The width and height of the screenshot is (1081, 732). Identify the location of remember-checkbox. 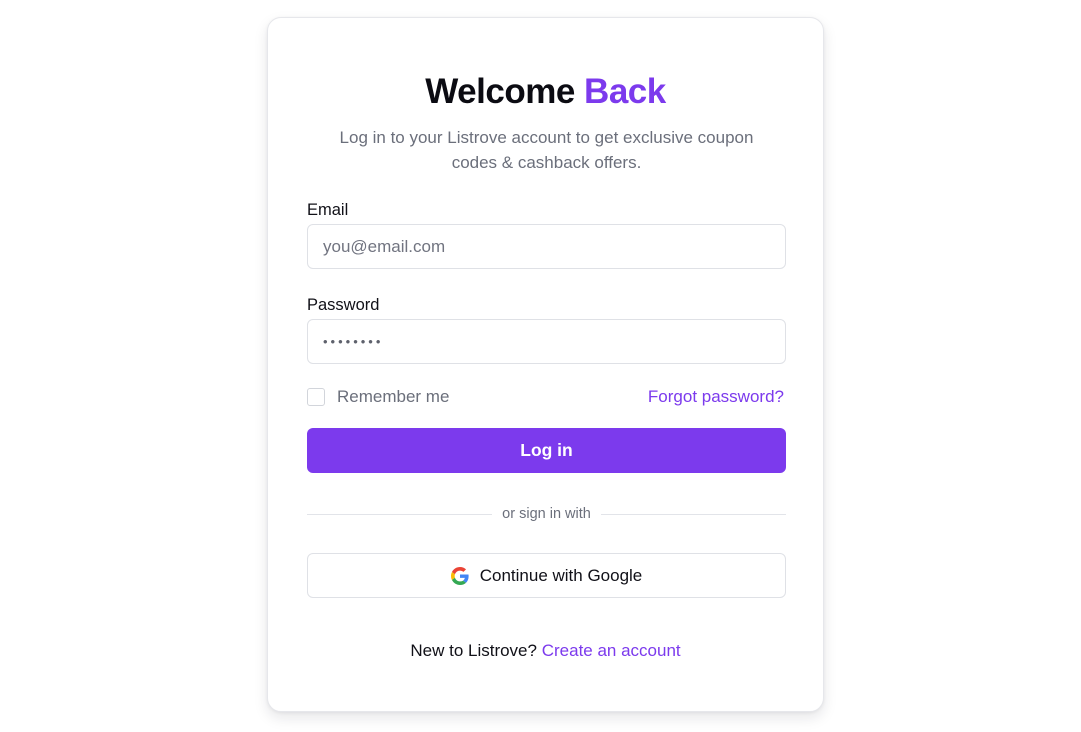
(316, 397).